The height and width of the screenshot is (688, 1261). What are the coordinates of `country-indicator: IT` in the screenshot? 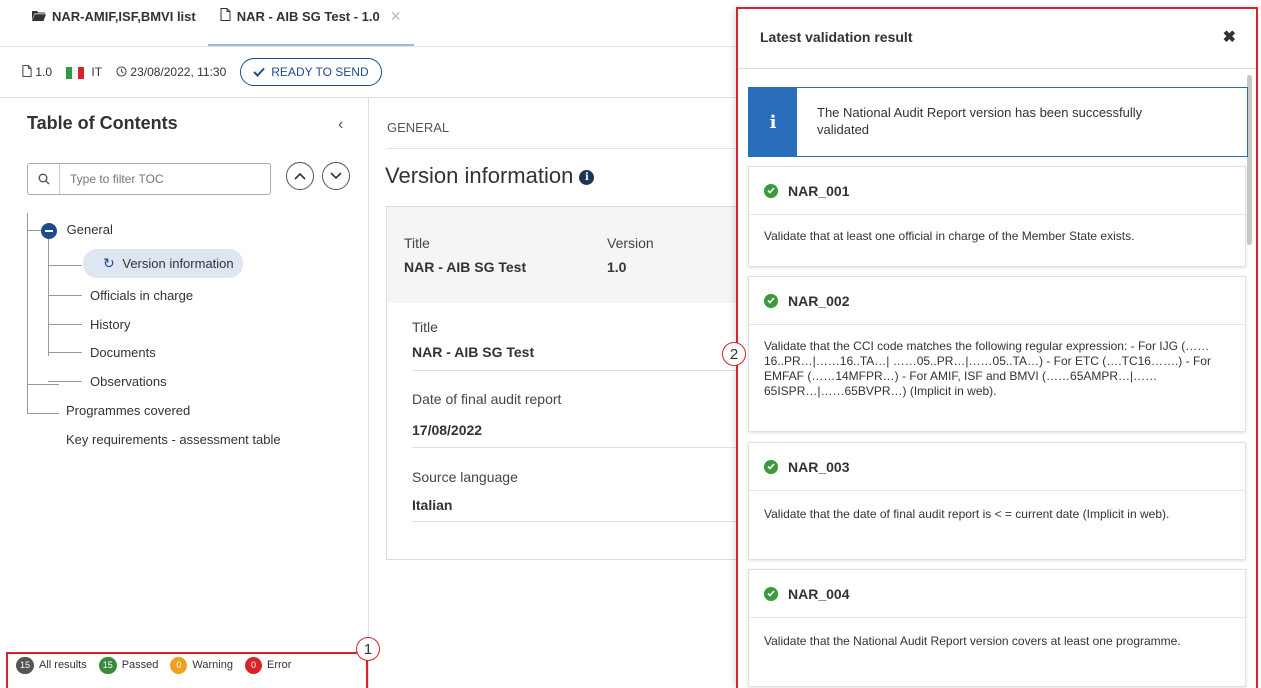 It's located at (84, 72).